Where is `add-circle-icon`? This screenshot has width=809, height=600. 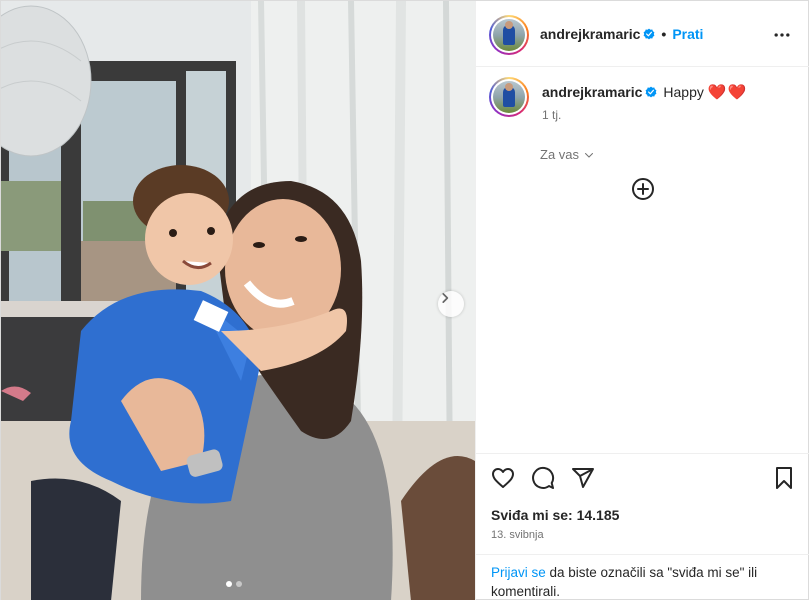
add-circle-icon is located at coordinates (643, 189).